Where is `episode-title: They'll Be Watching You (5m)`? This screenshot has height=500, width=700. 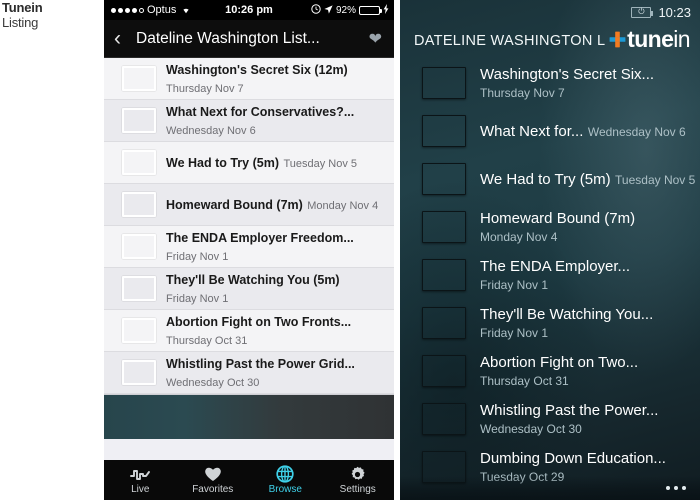 episode-title: They'll Be Watching You (5m) is located at coordinates (253, 279).